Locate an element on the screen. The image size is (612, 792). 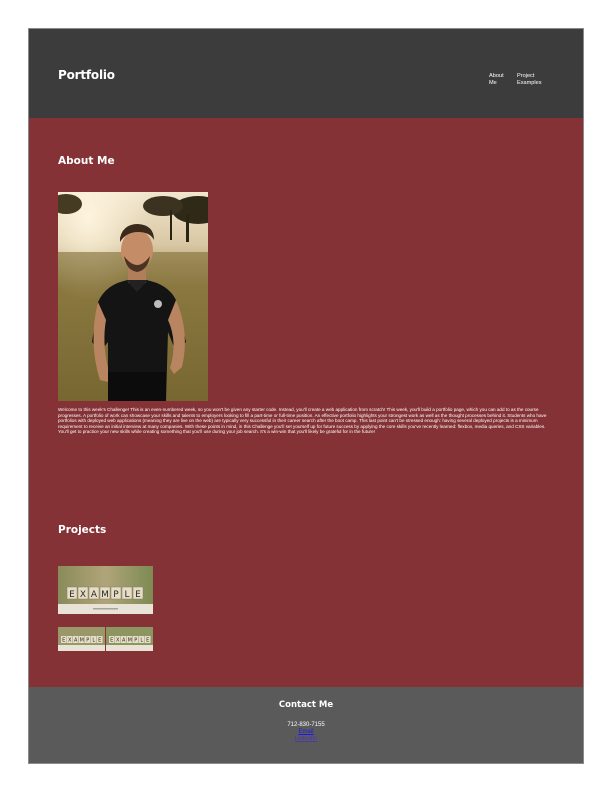
email-link: Email is located at coordinates (306, 732).